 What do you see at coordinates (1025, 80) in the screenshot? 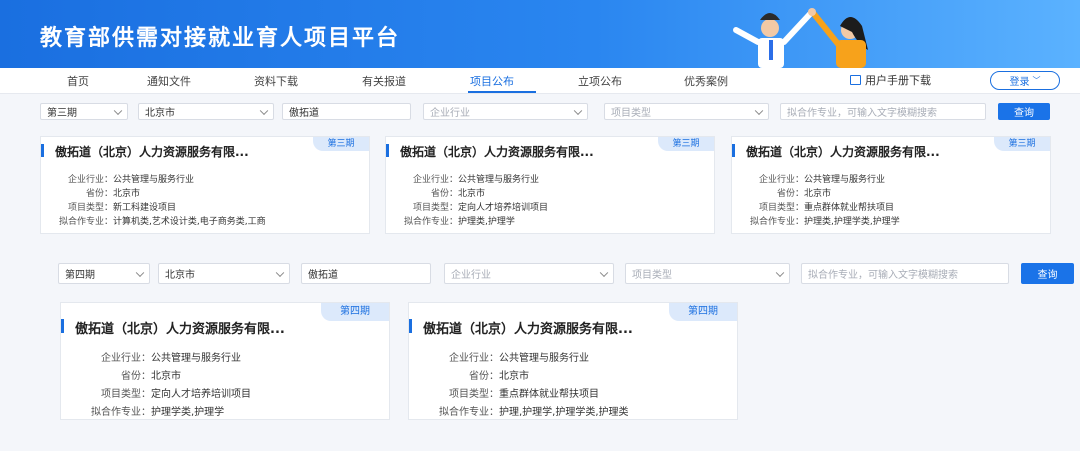
I see `login-button: 登录 ﹀` at bounding box center [1025, 80].